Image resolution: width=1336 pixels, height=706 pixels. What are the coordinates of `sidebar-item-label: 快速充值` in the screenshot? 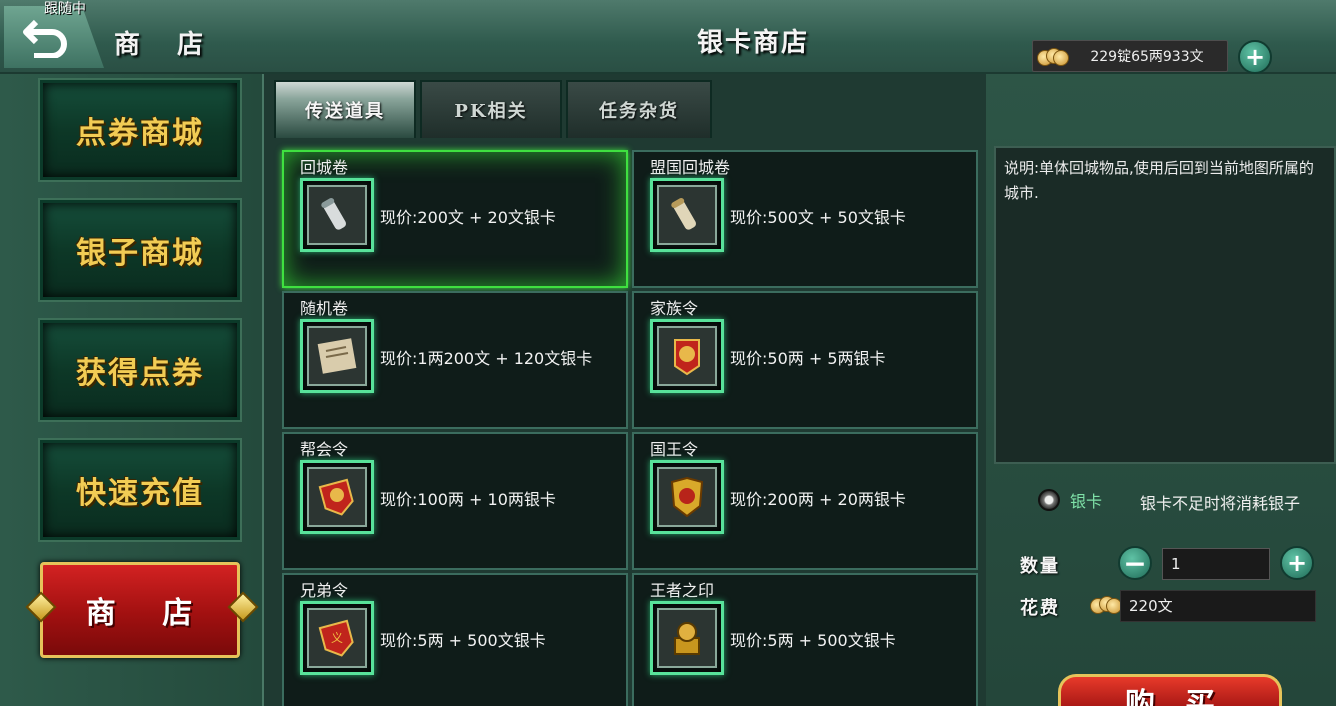 It's located at (140, 493).